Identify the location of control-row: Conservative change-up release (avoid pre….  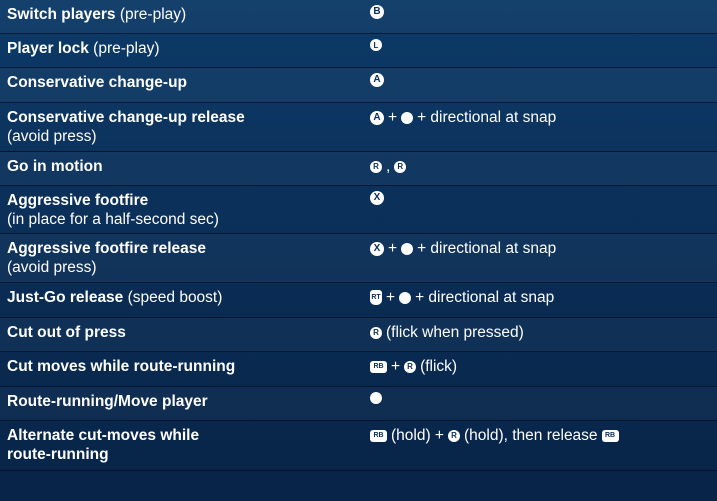
(358, 127).